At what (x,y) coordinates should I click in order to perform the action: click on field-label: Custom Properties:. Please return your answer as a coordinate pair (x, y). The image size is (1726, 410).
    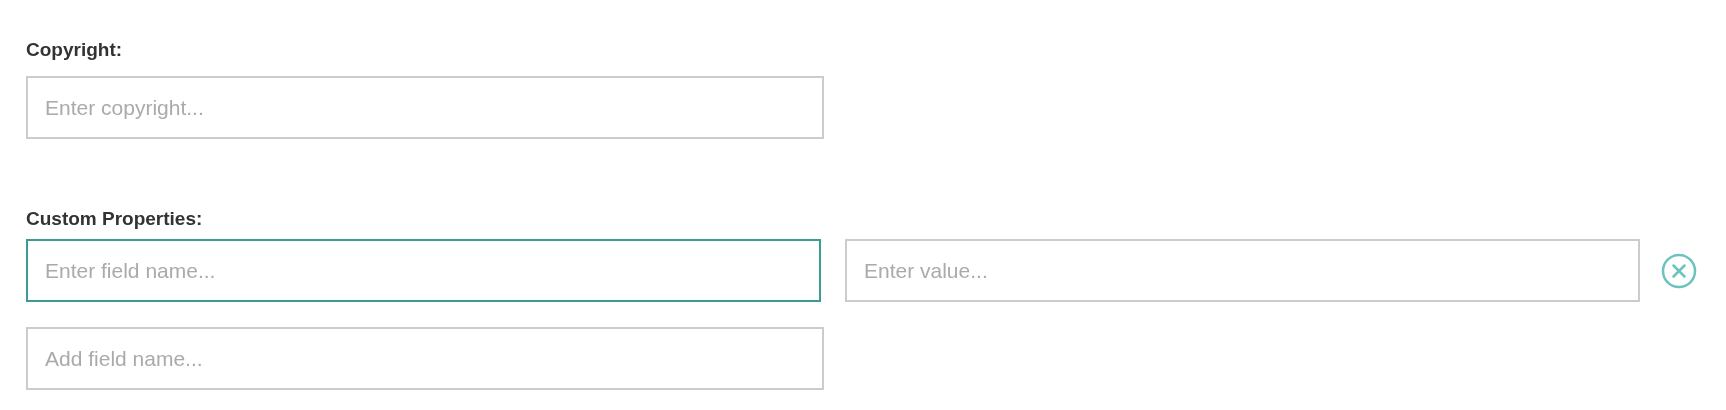
    Looking at the image, I should click on (115, 219).